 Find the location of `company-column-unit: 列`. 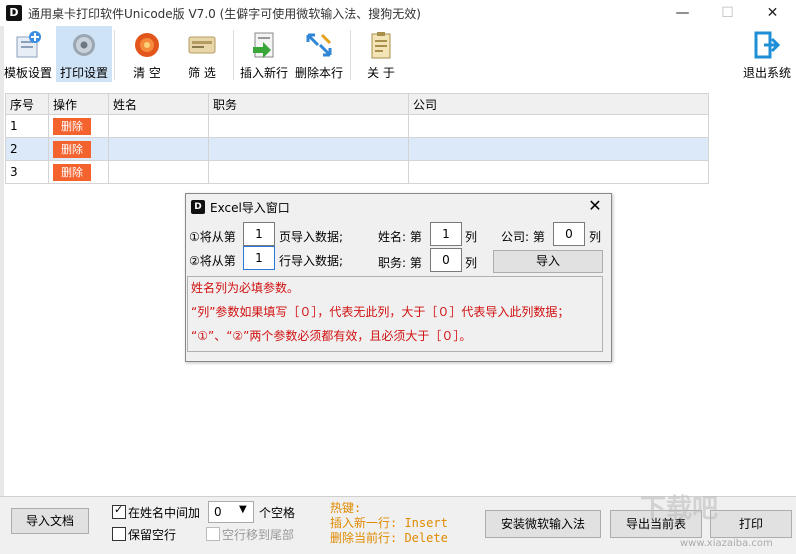

company-column-unit: 列 is located at coordinates (595, 237).